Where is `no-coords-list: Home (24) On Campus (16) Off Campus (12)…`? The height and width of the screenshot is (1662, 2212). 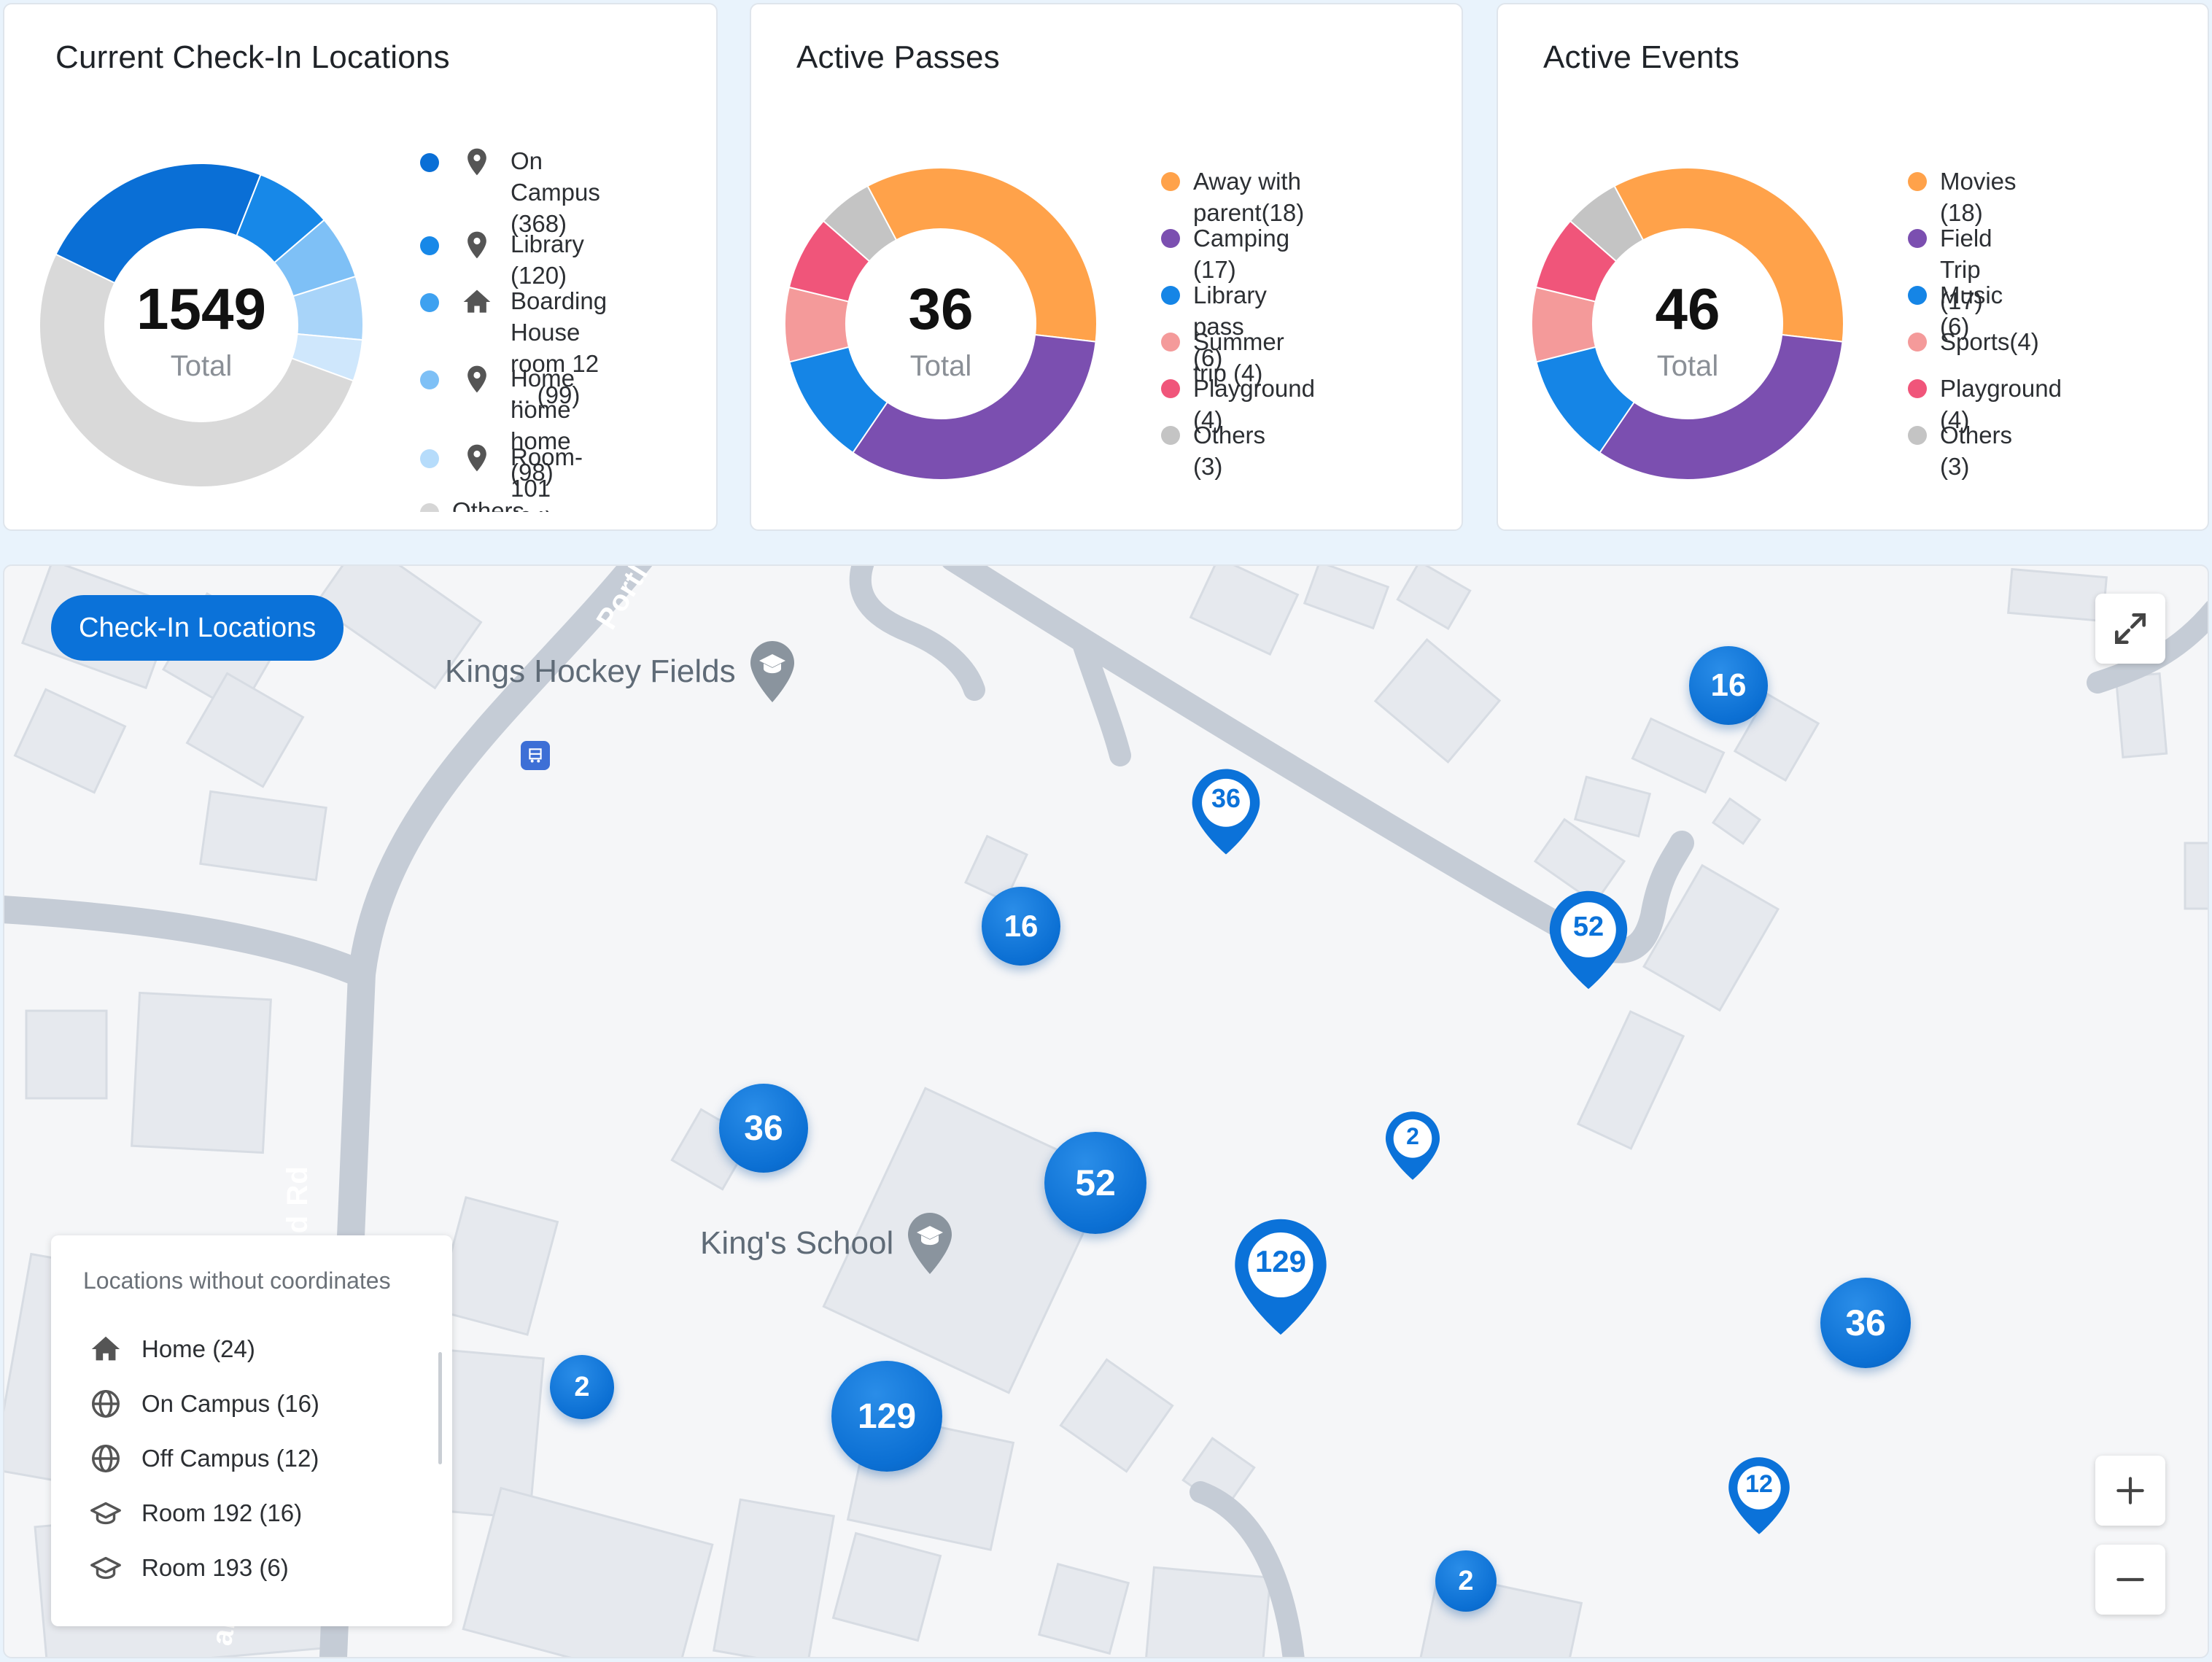 no-coords-list: Home (24) On Campus (16) Off Campus (12)… is located at coordinates (204, 1458).